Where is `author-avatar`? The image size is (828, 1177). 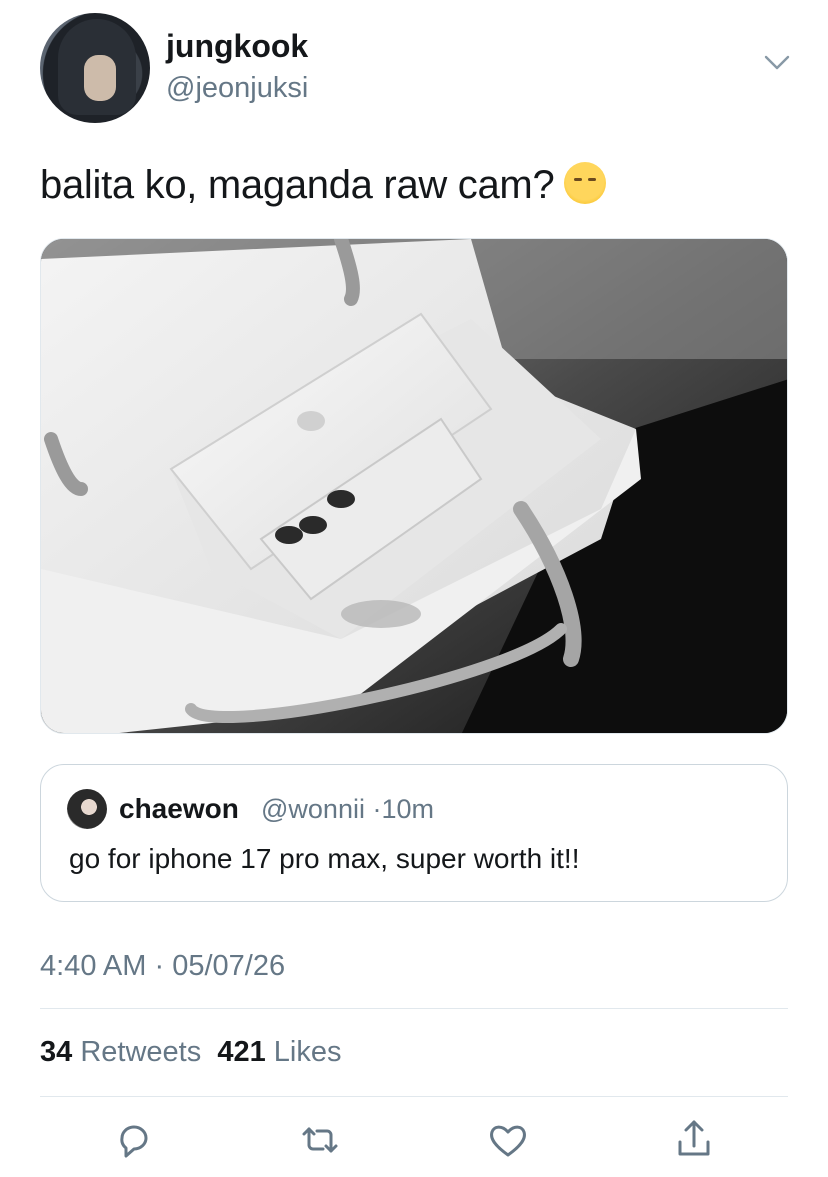 author-avatar is located at coordinates (95, 68).